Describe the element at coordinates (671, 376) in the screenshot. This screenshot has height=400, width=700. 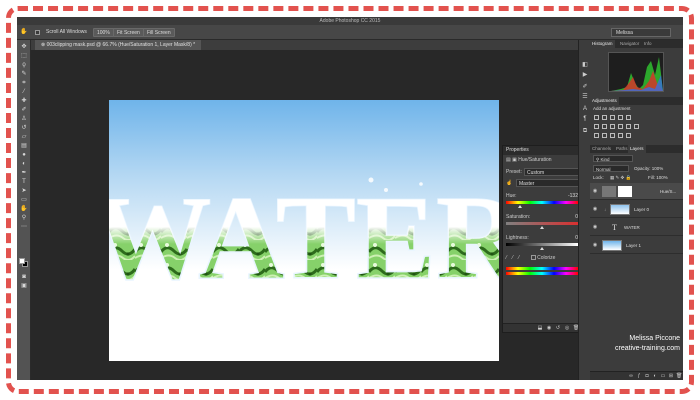
I see `new-layer-icon: ⊞` at that location.